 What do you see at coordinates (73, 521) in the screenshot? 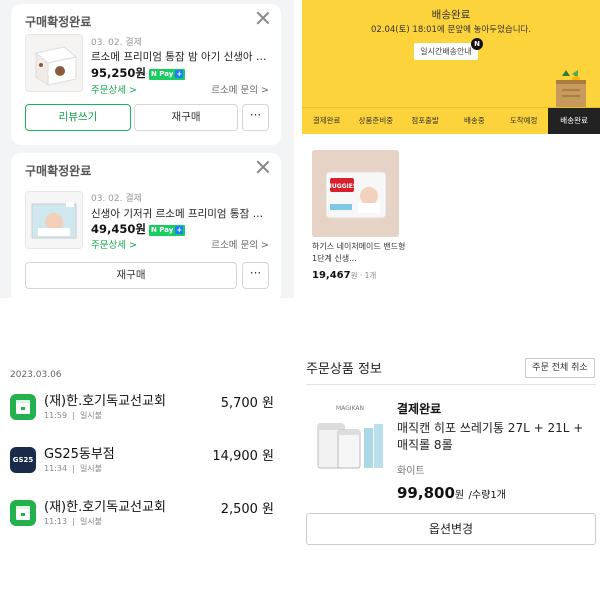
I see `transaction-meta: 11:13 | 일시불` at bounding box center [73, 521].